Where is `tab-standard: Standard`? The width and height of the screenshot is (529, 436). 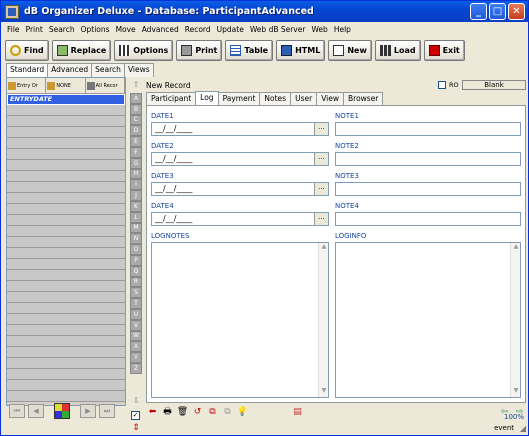 tab-standard: Standard is located at coordinates (27, 70).